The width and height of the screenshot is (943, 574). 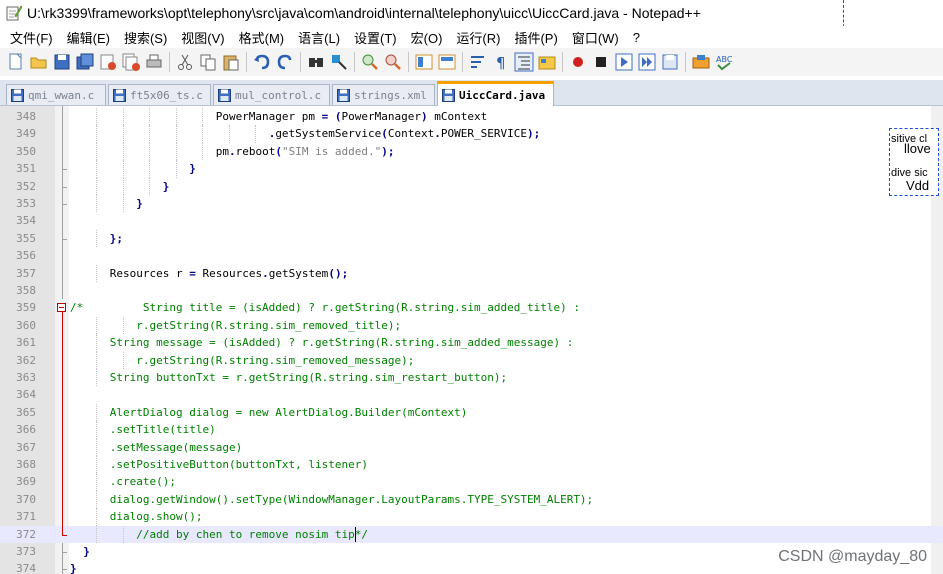 I want to click on code-line: 350 pm.reboot("SIM is added.");, so click(x=471, y=151).